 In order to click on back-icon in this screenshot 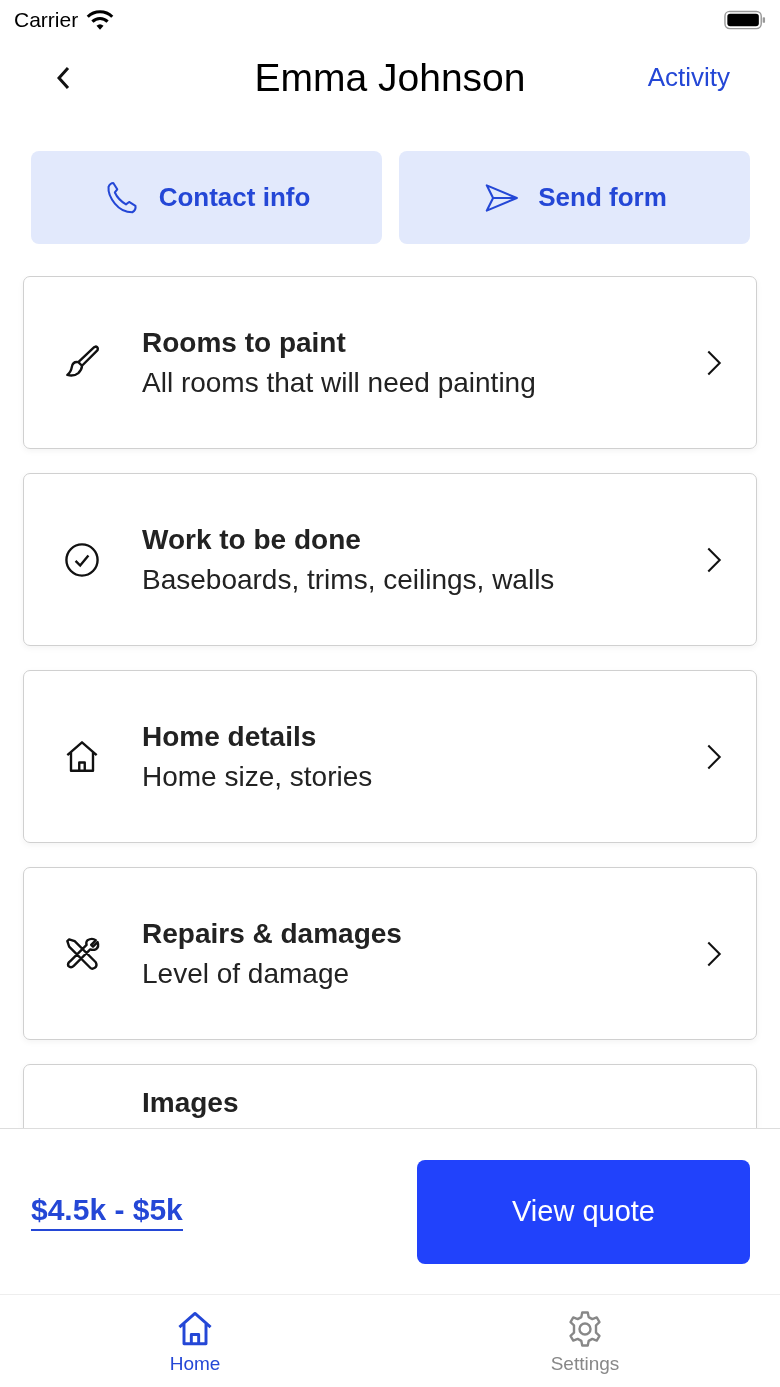, I will do `click(64, 77)`.